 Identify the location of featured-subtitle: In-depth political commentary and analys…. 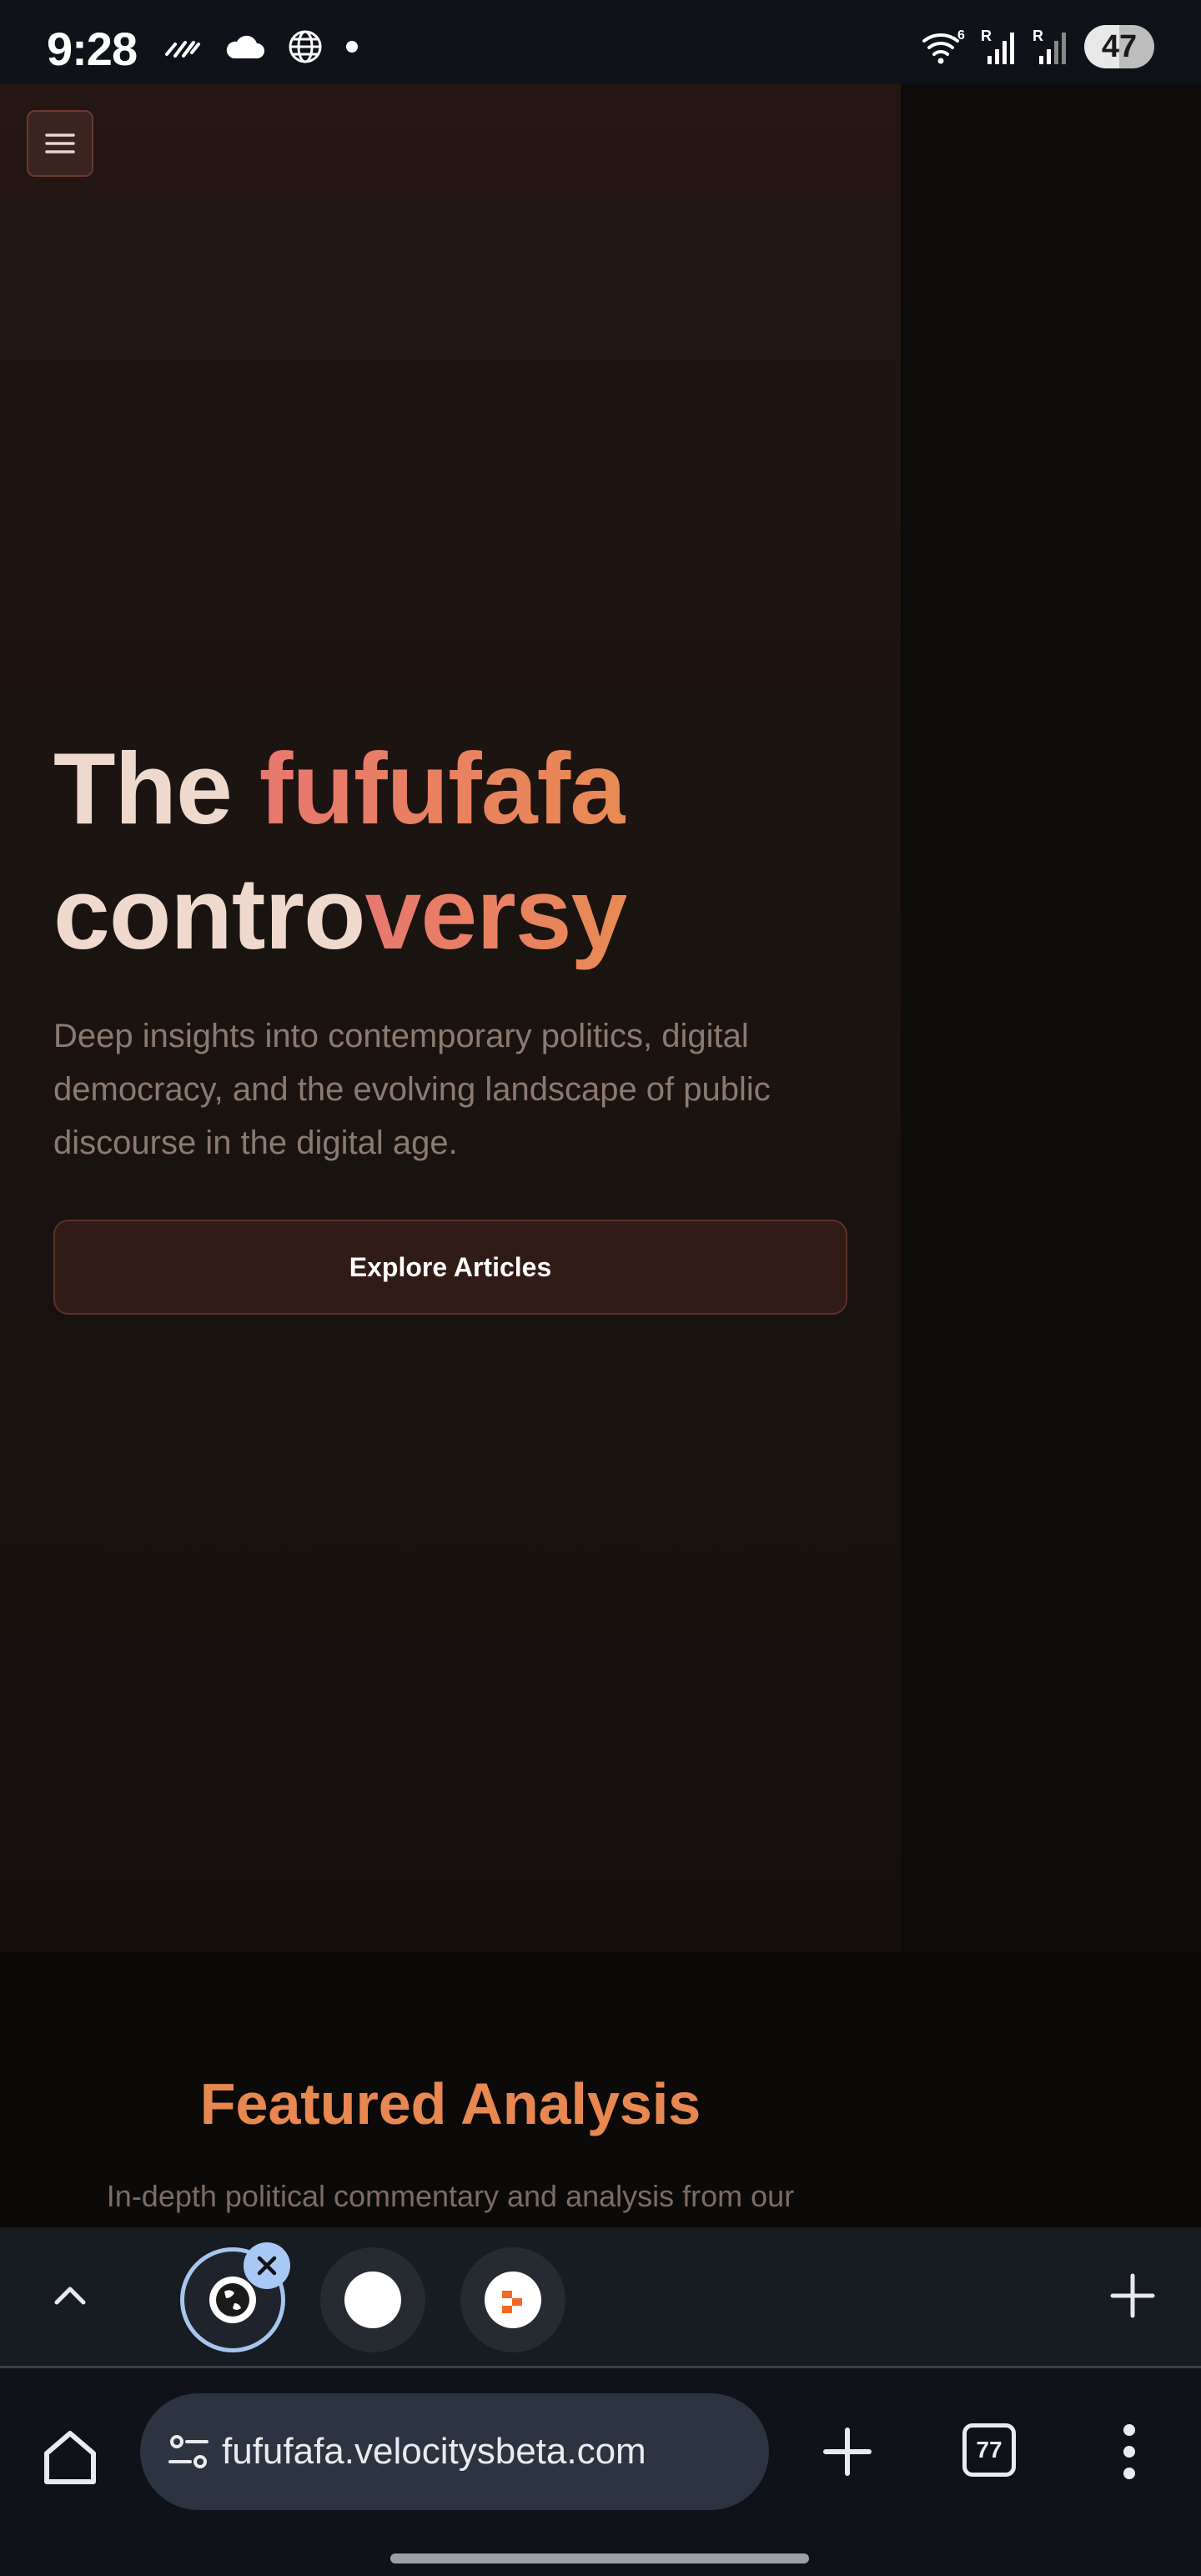
(451, 2196).